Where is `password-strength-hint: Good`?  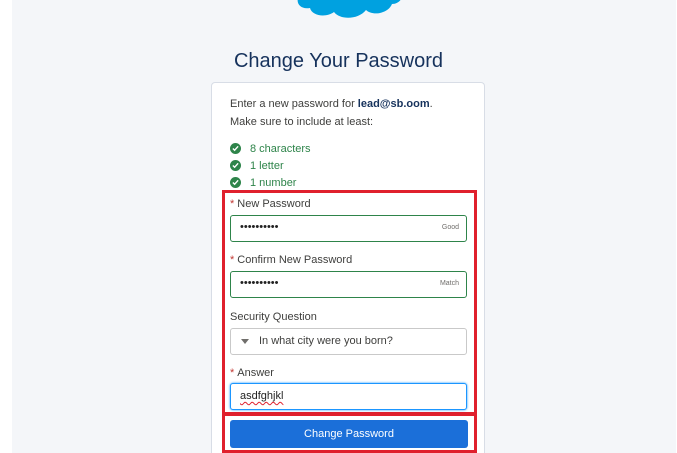 password-strength-hint: Good is located at coordinates (450, 227).